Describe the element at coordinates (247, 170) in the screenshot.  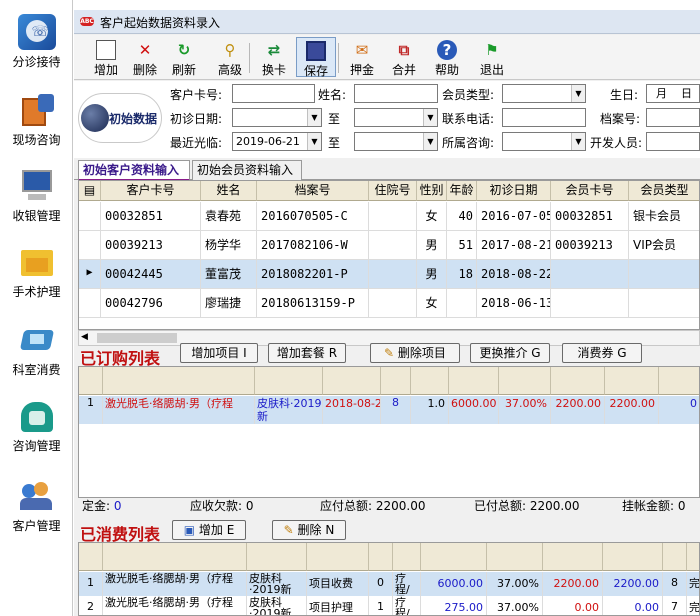
I see `tab-initial-member: 初始会员资料输入` at that location.